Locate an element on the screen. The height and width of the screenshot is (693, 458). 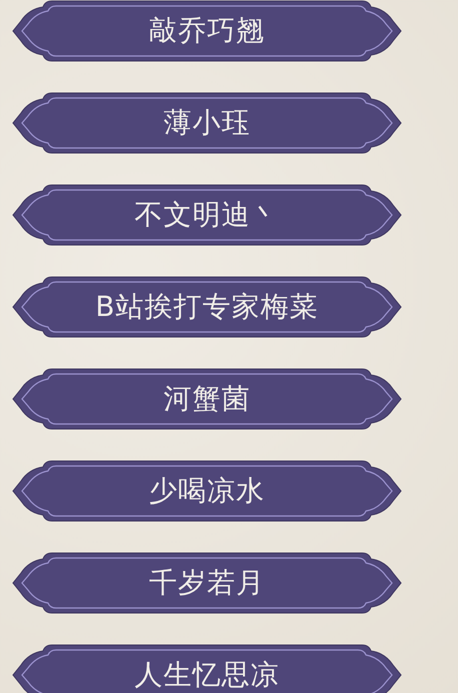
name-button: 薄小珏 is located at coordinates (207, 123).